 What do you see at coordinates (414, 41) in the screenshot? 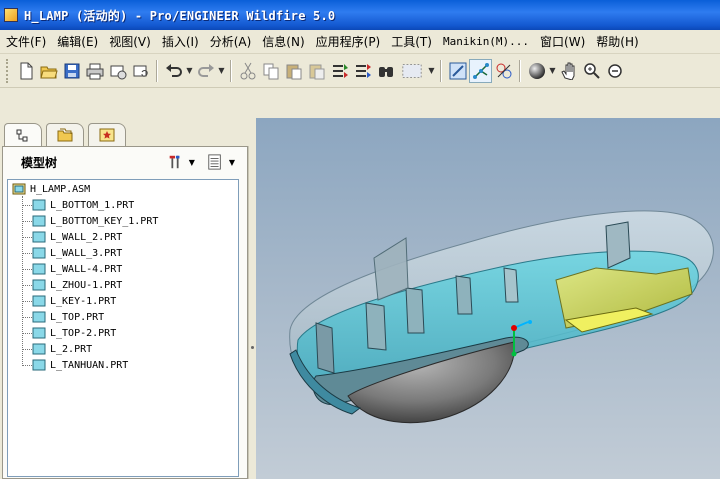
I see `menu-tools: 工具(T)` at bounding box center [414, 41].